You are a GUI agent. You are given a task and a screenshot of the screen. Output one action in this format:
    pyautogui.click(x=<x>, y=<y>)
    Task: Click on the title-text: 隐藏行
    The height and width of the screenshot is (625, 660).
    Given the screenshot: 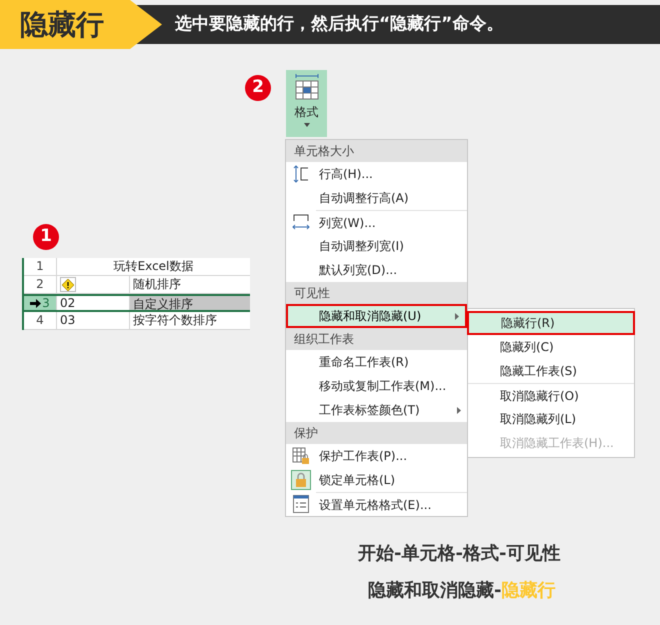 What is the action you would take?
    pyautogui.click(x=62, y=24)
    